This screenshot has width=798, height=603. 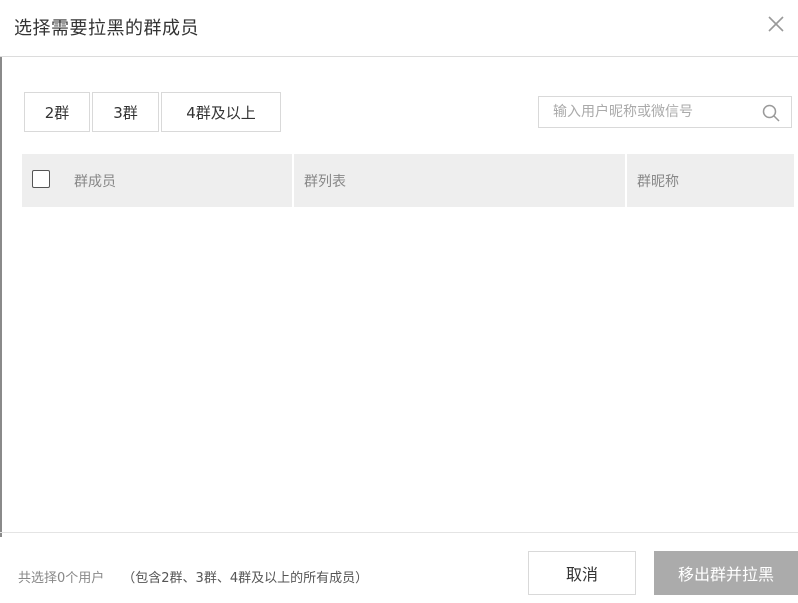 I want to click on window-edge, so click(x=1, y=297).